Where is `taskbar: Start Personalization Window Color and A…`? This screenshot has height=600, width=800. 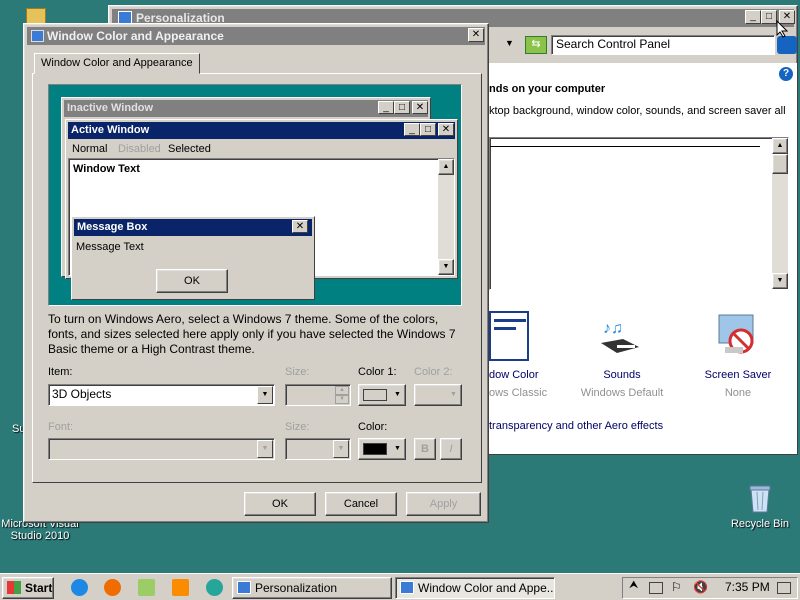
taskbar: Start Personalization Window Color and A… is located at coordinates (400, 586).